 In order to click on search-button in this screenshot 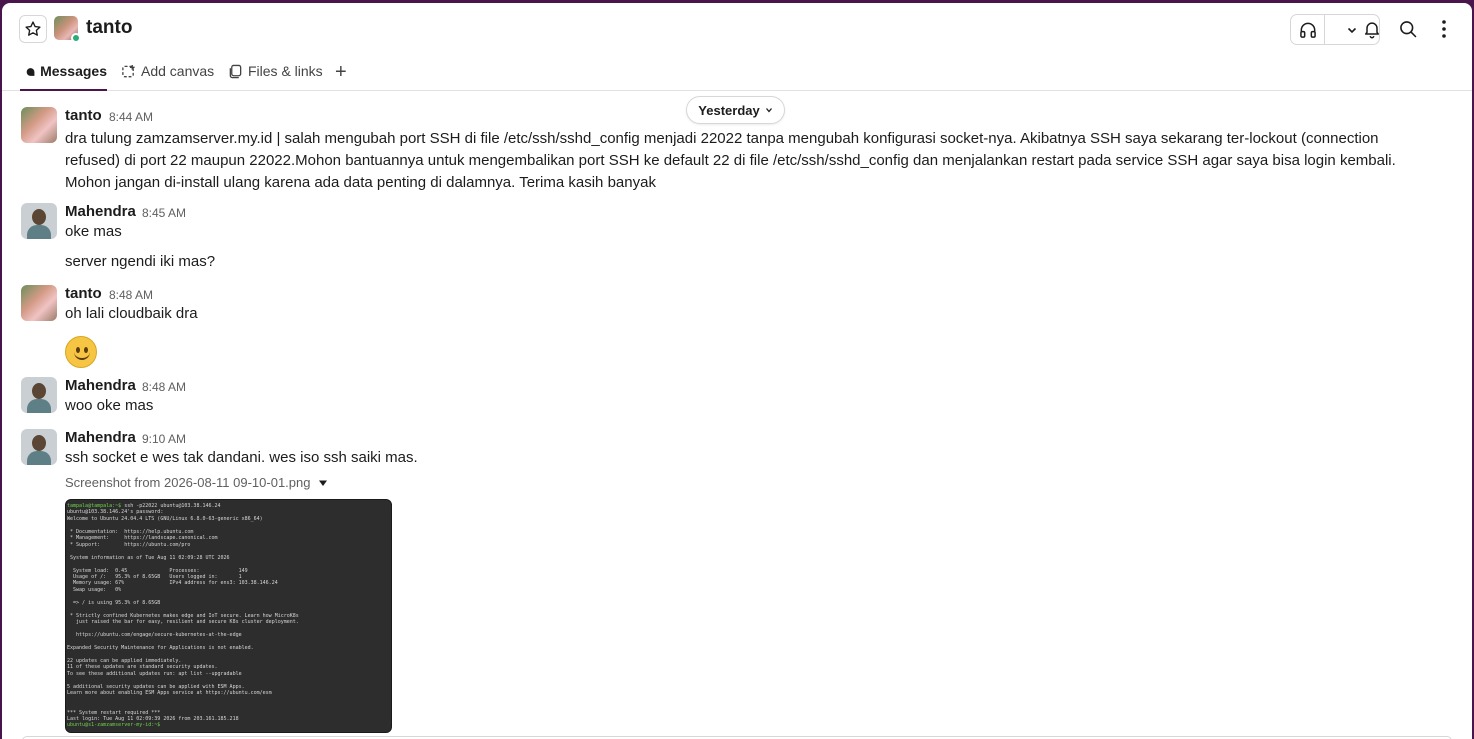, I will do `click(1408, 29)`.